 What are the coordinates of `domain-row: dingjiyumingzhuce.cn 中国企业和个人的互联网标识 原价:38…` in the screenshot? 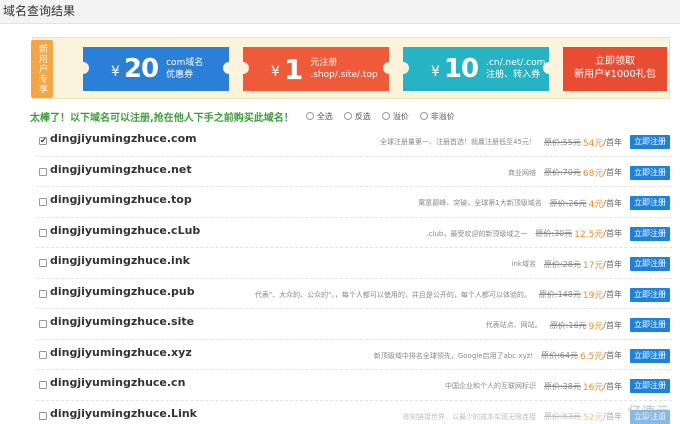 It's located at (354, 385).